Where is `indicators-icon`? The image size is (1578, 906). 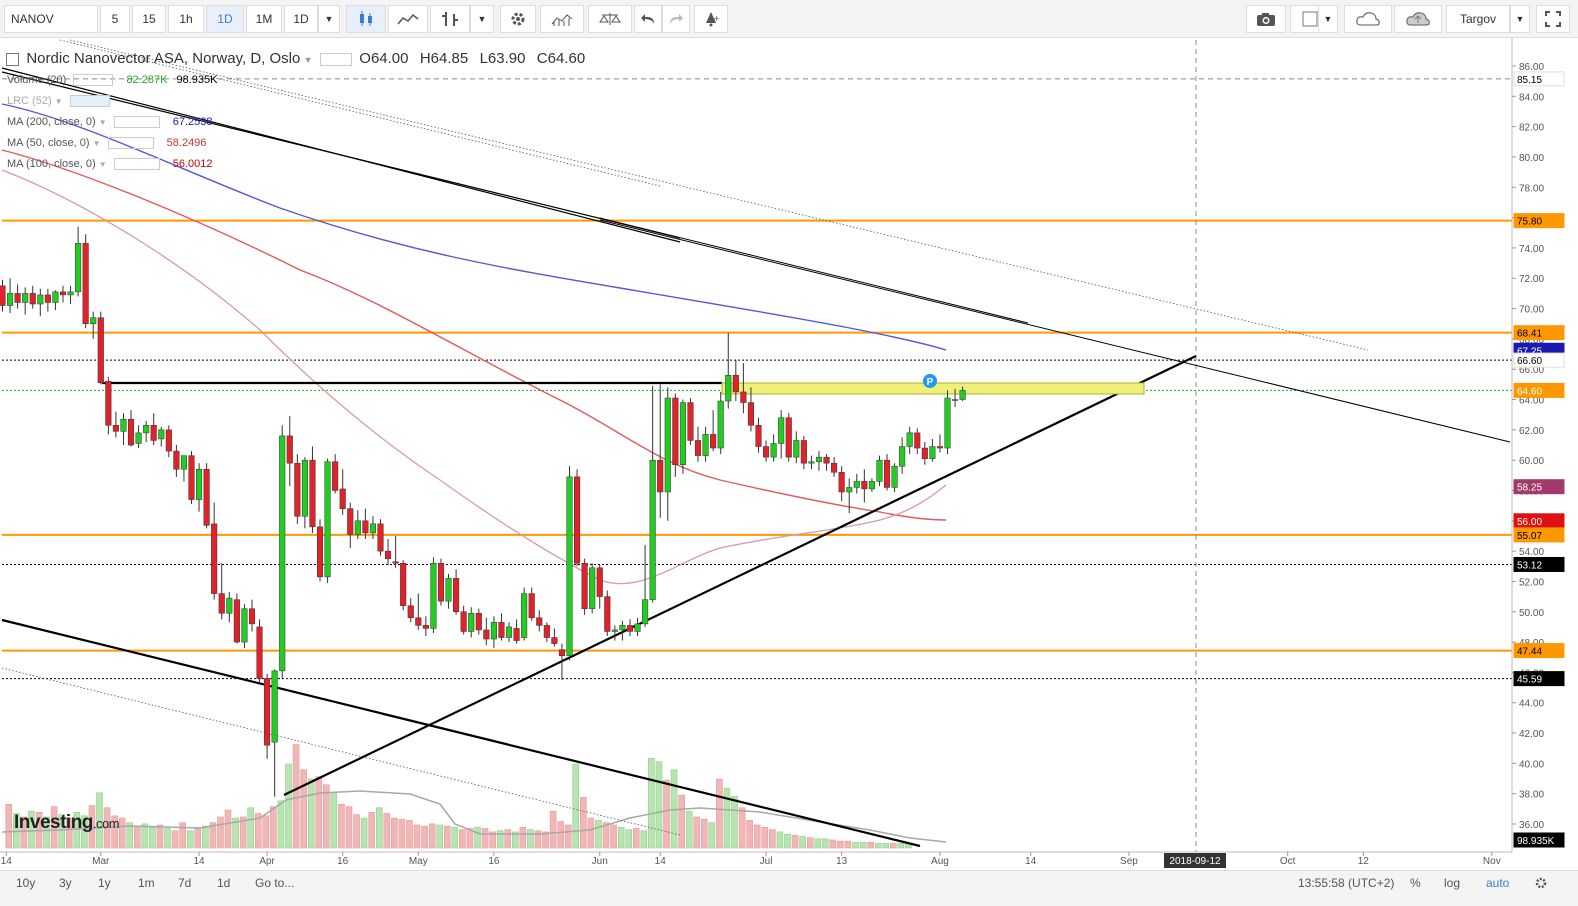
indicators-icon is located at coordinates (562, 19).